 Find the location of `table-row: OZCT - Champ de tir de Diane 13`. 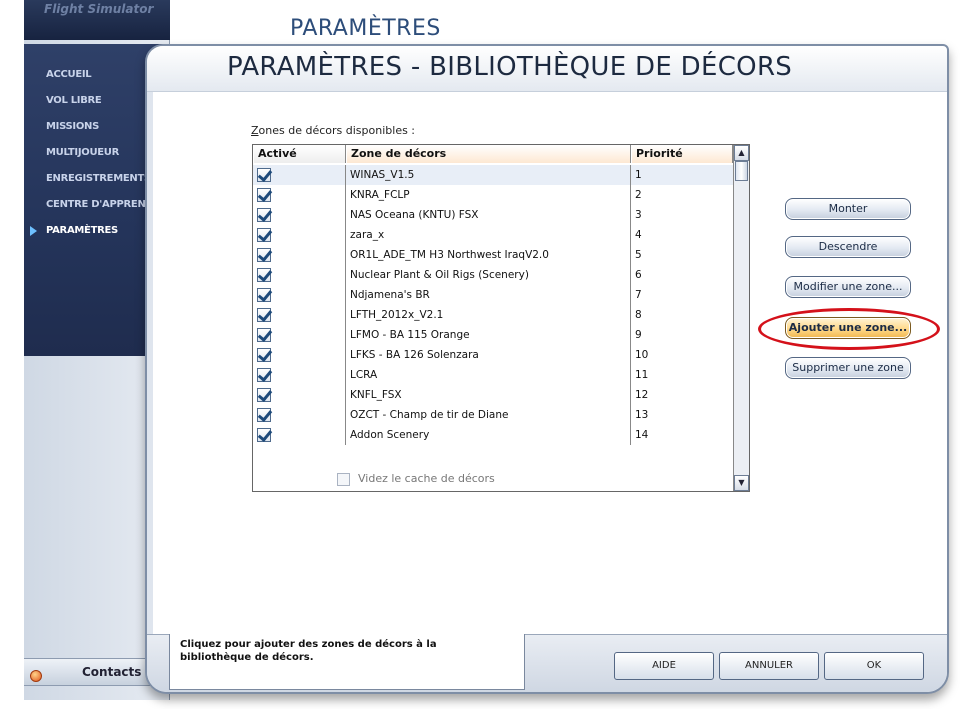

table-row: OZCT - Champ de tir de Diane 13 is located at coordinates (493, 415).